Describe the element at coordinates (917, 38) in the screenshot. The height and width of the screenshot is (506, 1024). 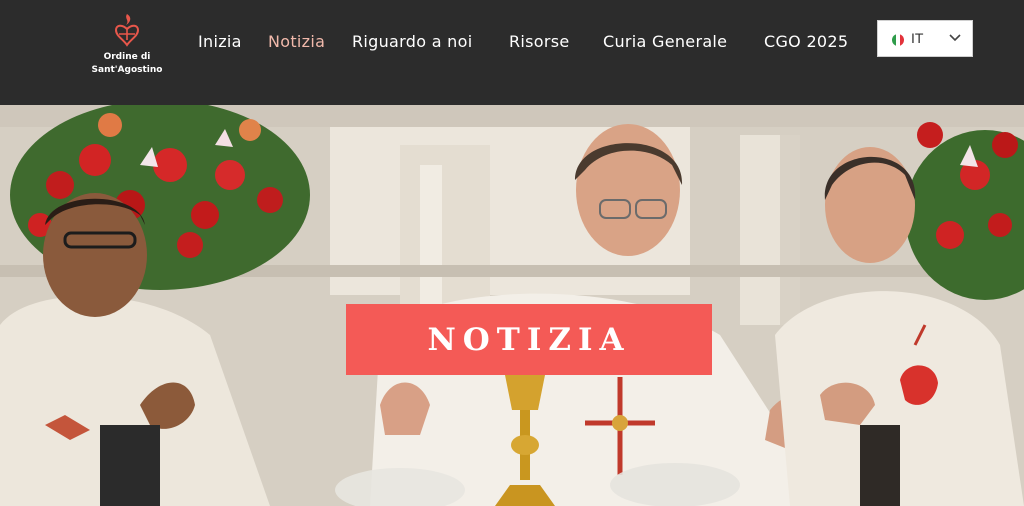
I see `language-code: IT` at that location.